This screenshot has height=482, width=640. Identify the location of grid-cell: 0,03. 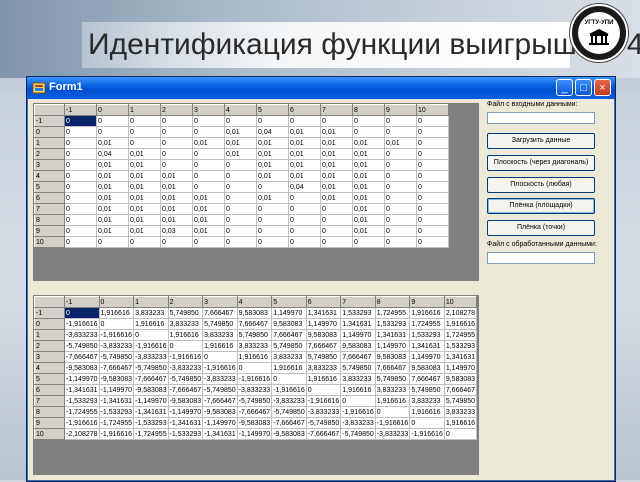
(176, 231).